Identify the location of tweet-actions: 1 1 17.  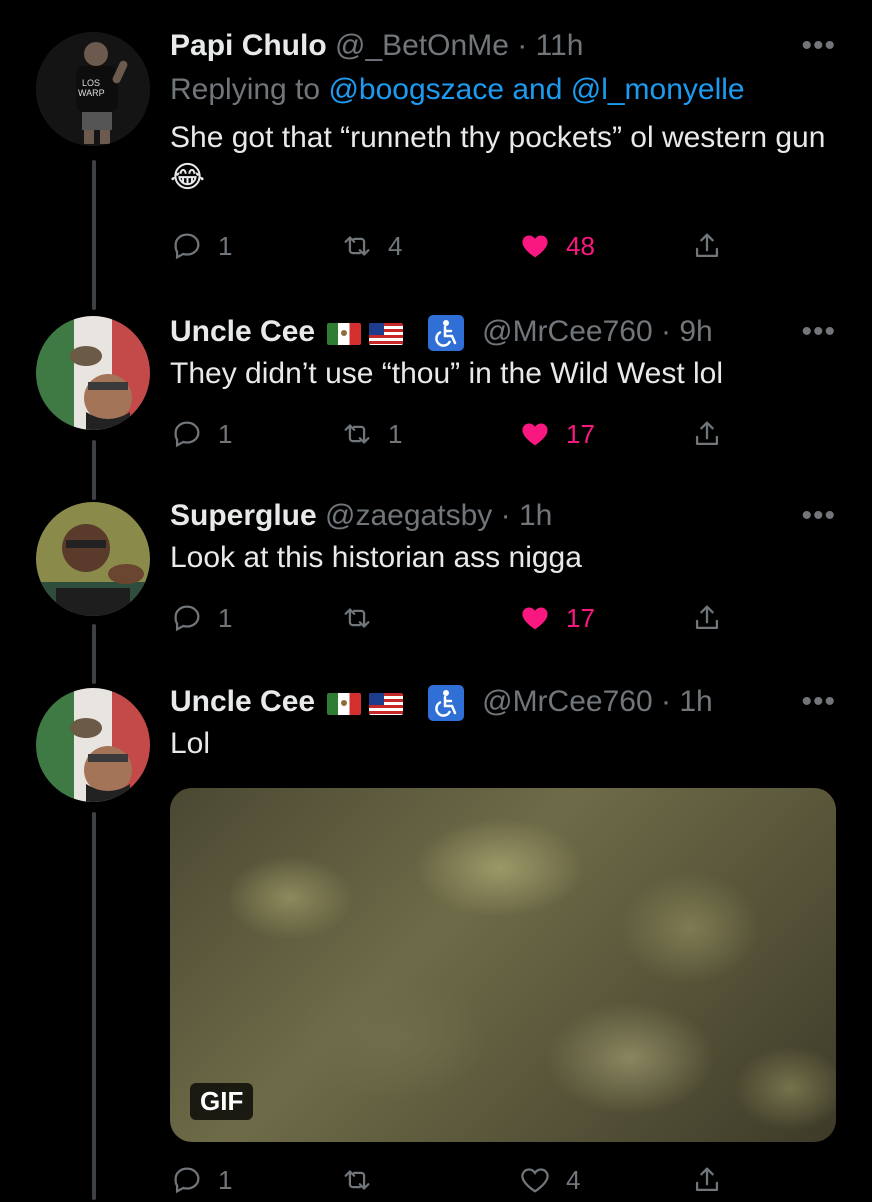
(455, 434).